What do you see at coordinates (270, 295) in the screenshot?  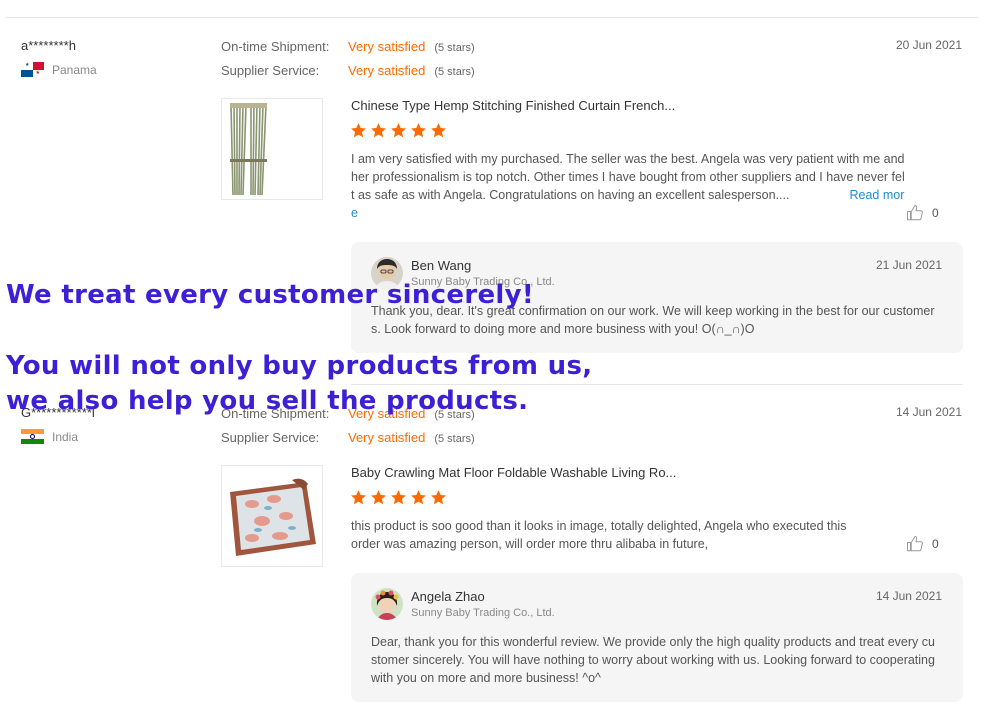 I see `overlay-headline: We treat every customer sincerely!` at bounding box center [270, 295].